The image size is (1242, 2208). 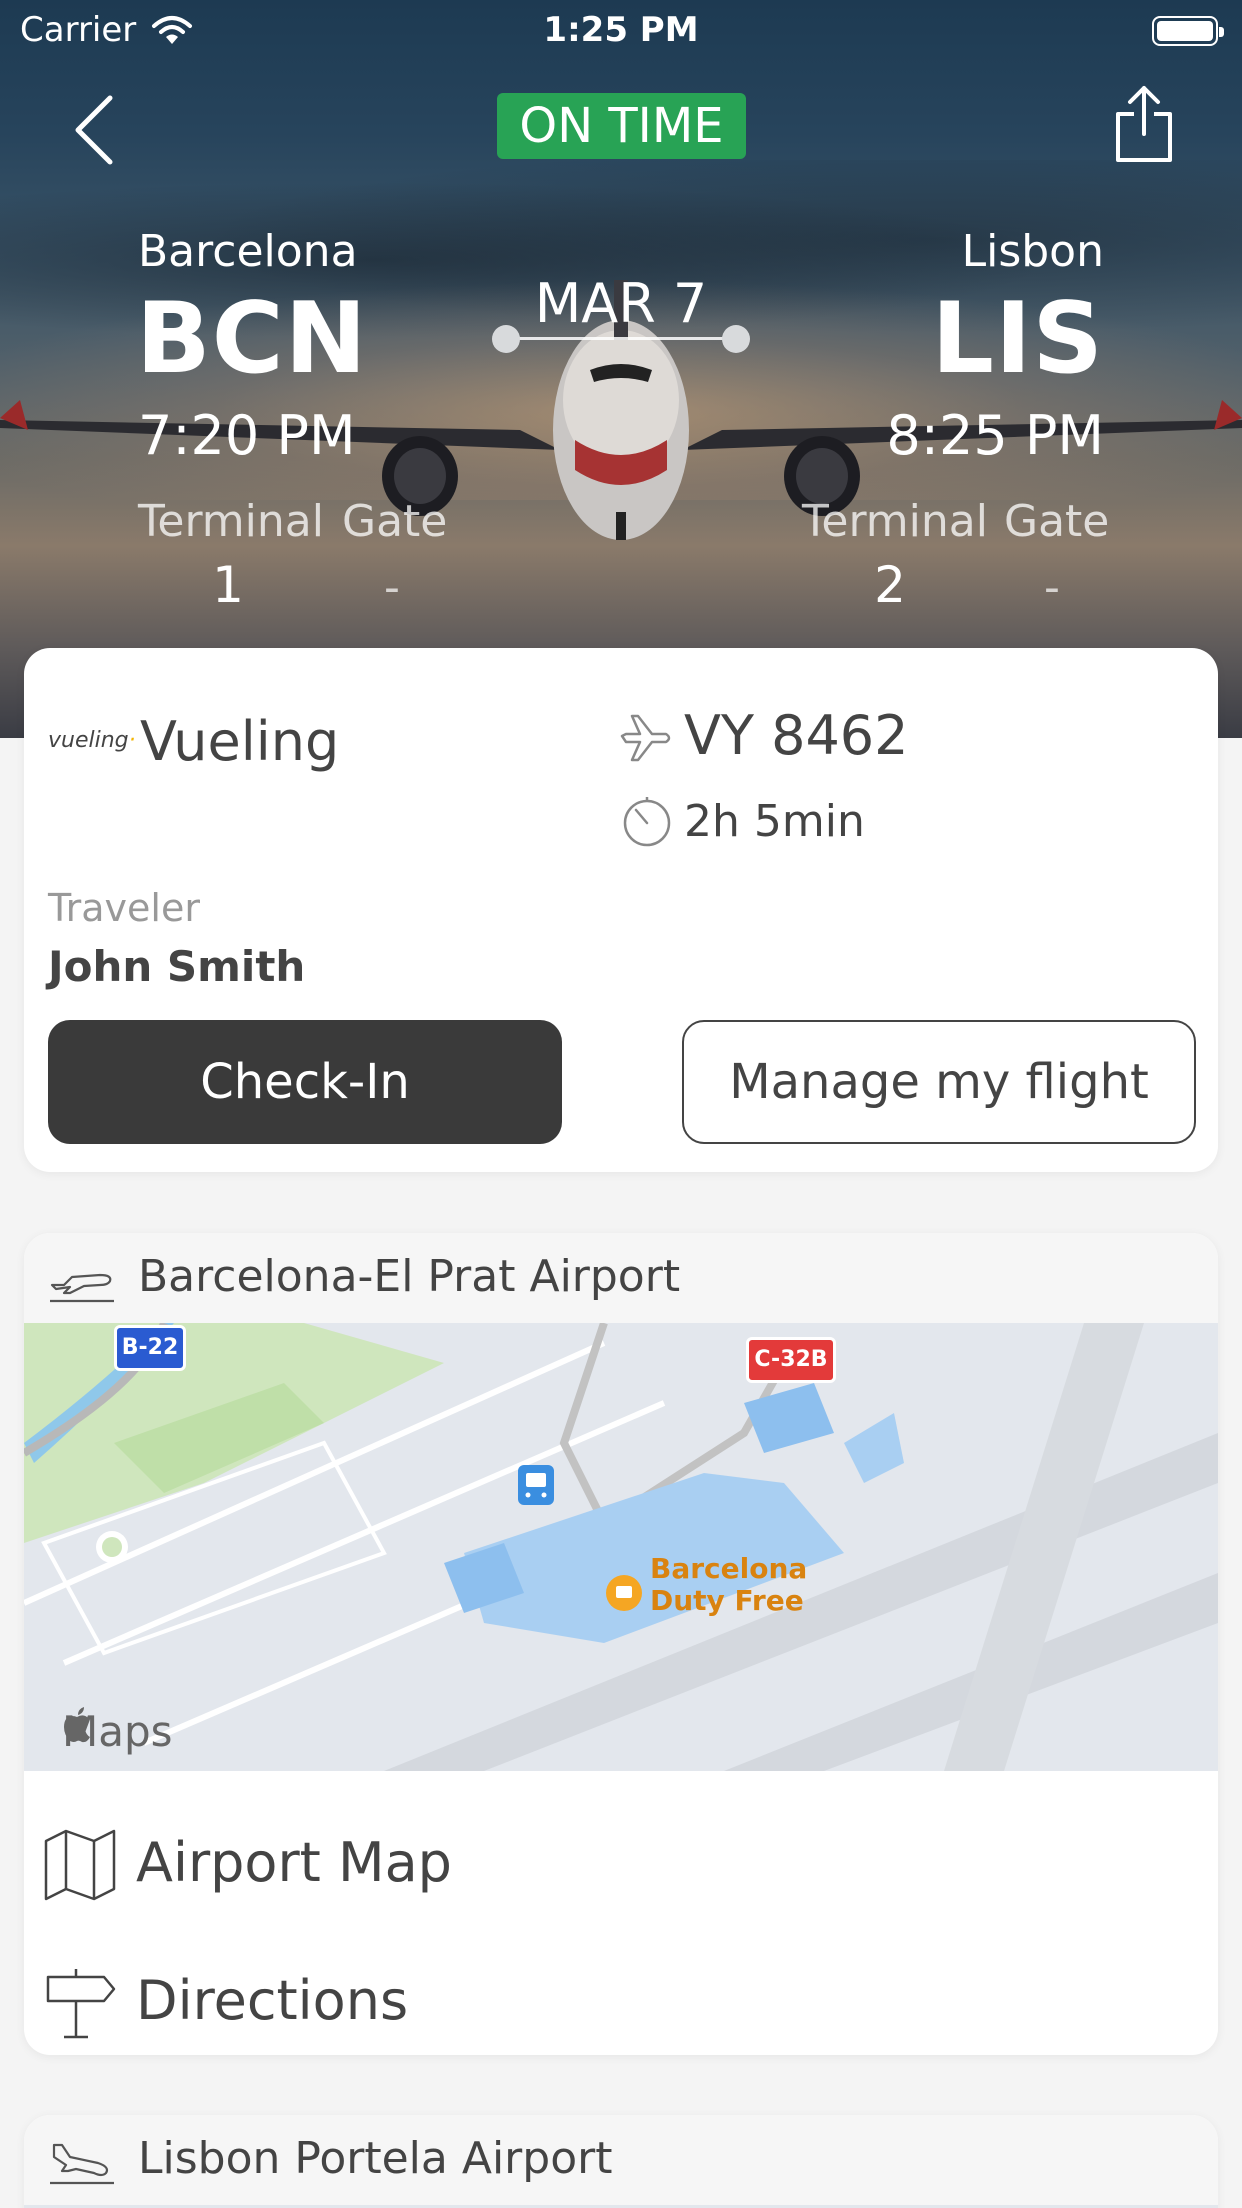 What do you see at coordinates (1032, 251) in the screenshot?
I see `arrival-city: Lisbon` at bounding box center [1032, 251].